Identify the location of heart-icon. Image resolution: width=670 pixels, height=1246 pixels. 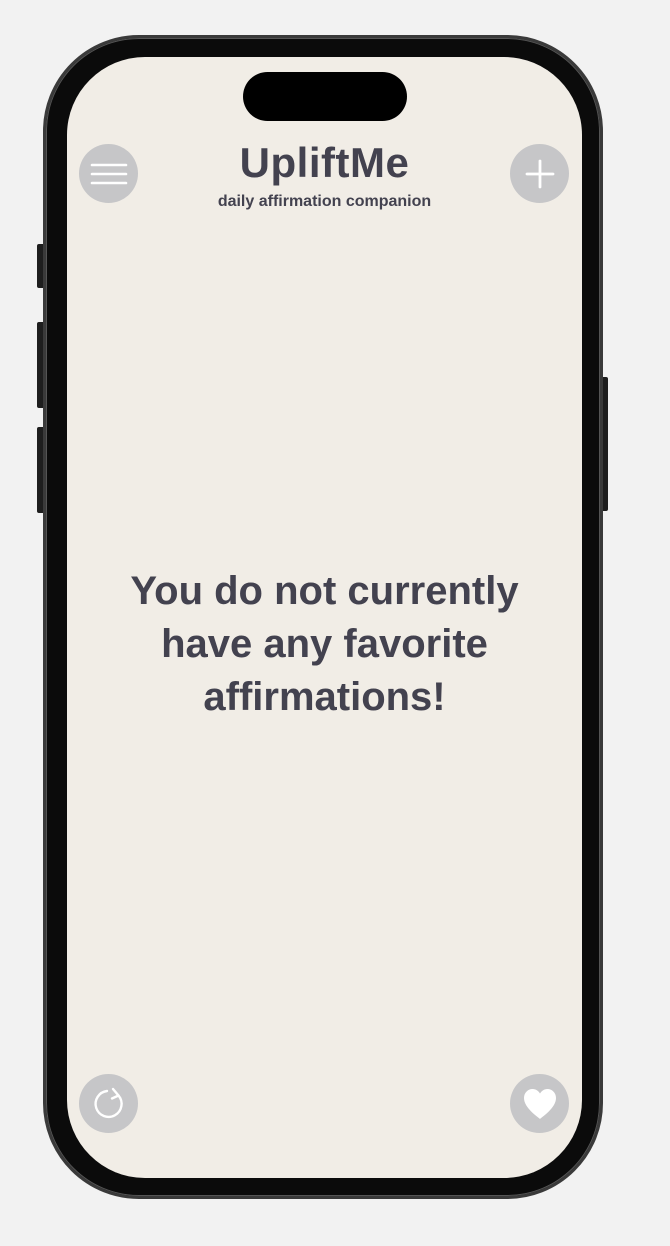
(540, 1104).